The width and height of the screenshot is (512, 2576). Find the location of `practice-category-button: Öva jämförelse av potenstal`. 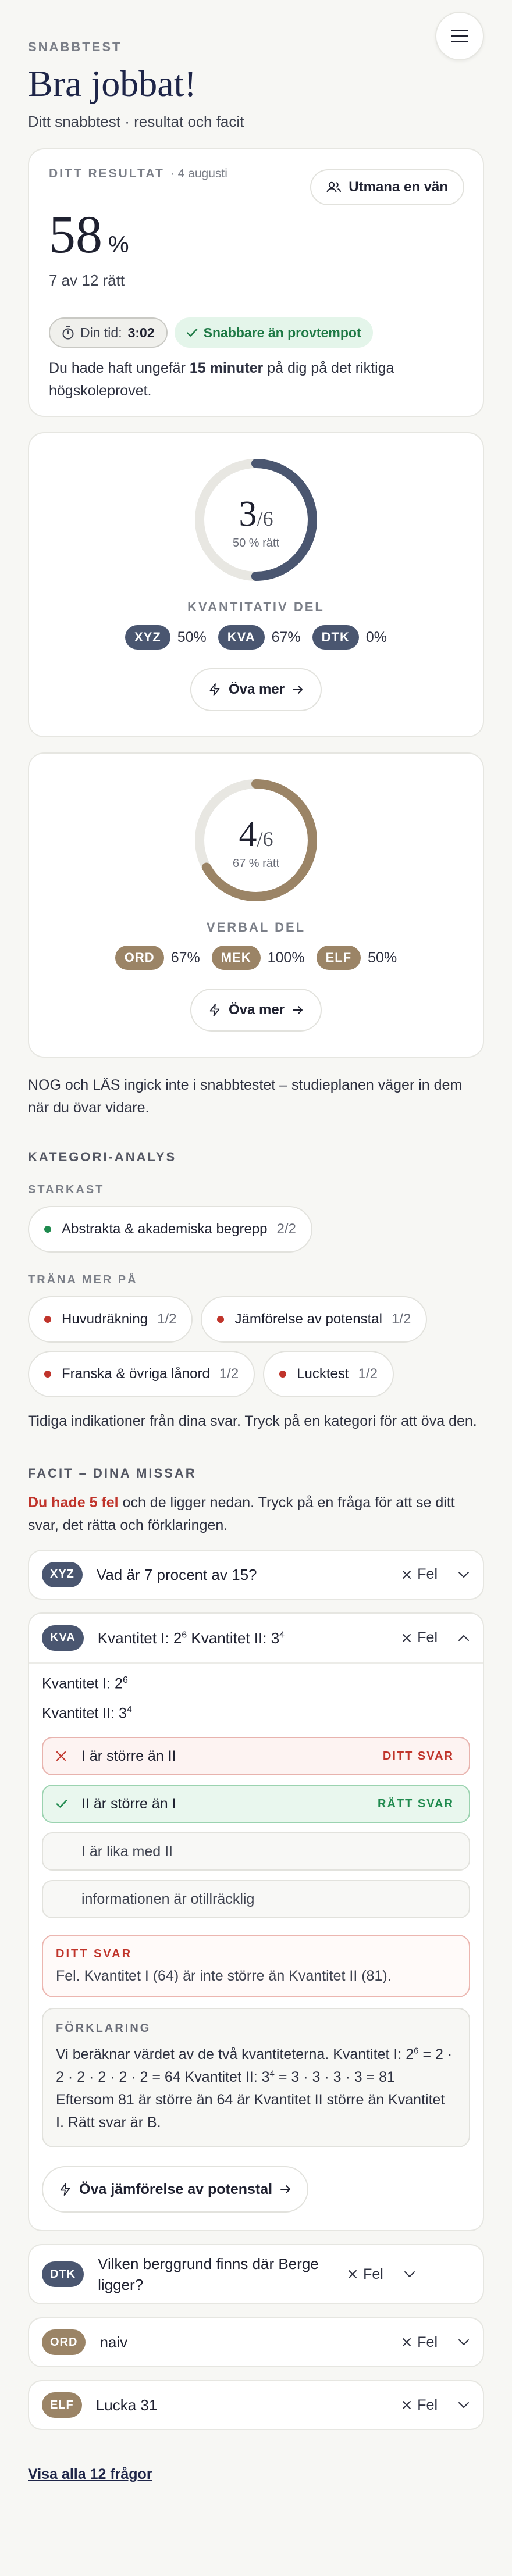

practice-category-button: Öva jämförelse av potenstal is located at coordinates (175, 2189).